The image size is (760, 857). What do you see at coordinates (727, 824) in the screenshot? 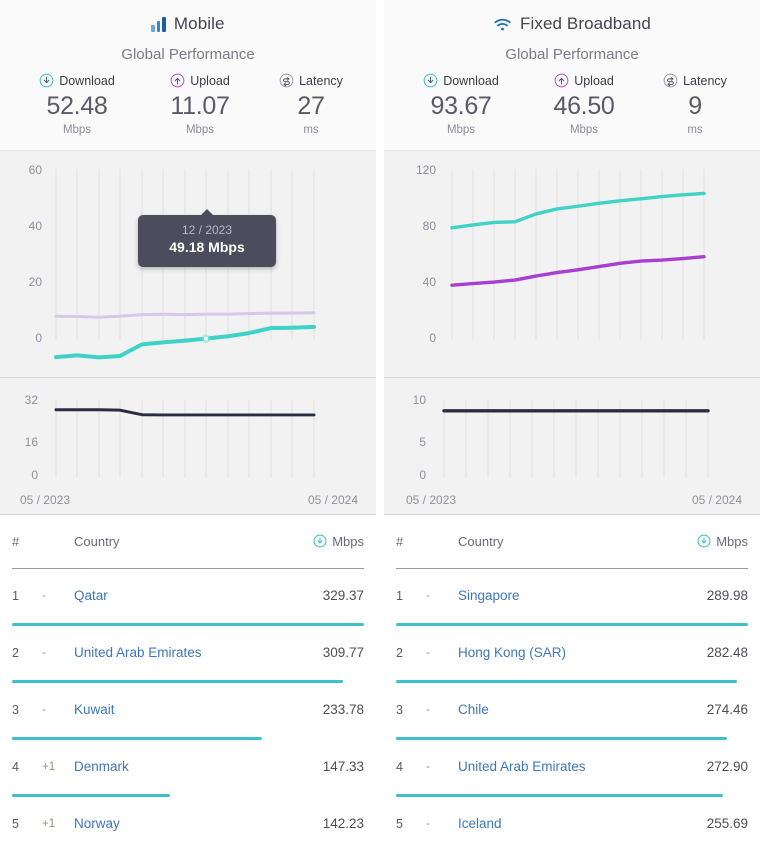
I see `row-value: 255.69` at bounding box center [727, 824].